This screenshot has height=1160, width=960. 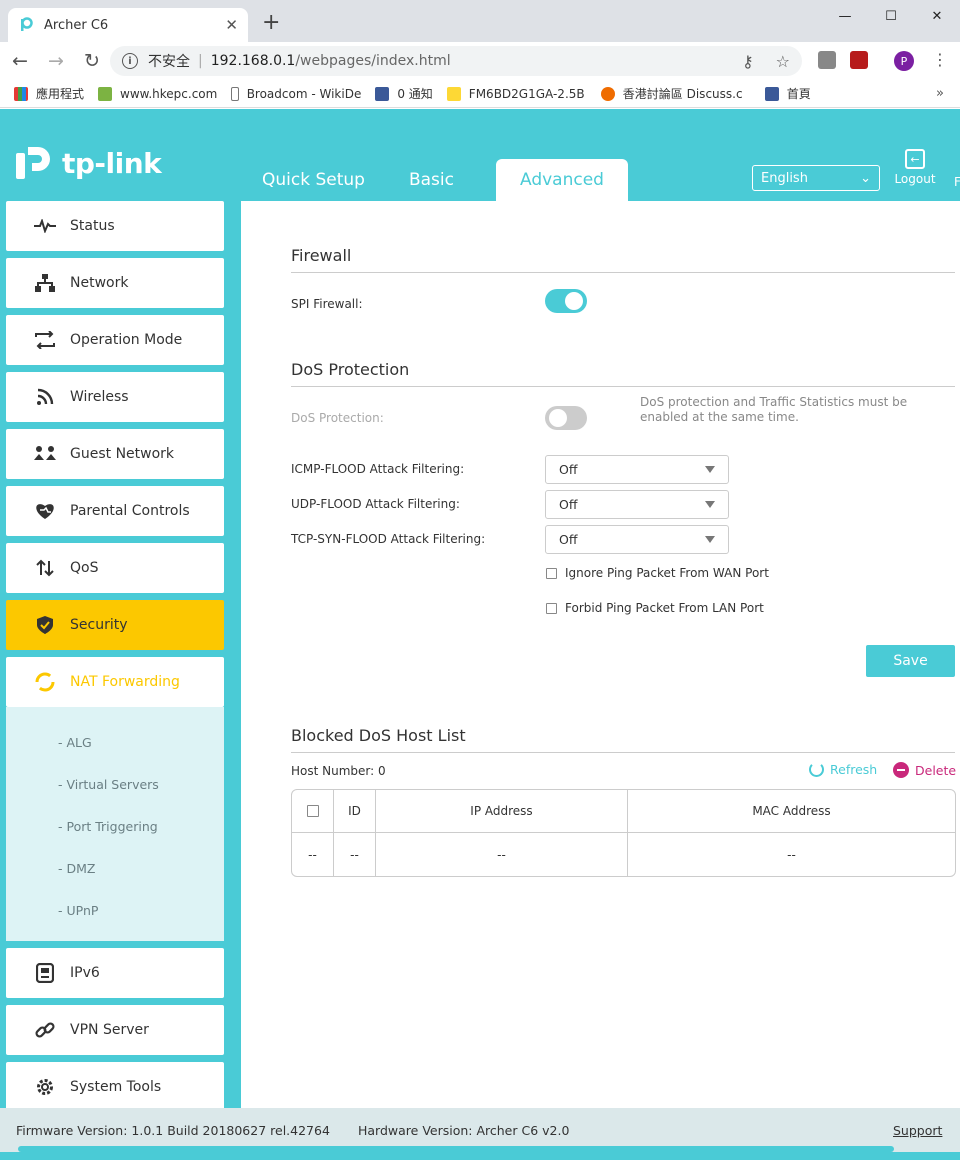 I want to click on udp-flood-label: UDP-FLOOD Attack Filtering:, so click(x=375, y=504).